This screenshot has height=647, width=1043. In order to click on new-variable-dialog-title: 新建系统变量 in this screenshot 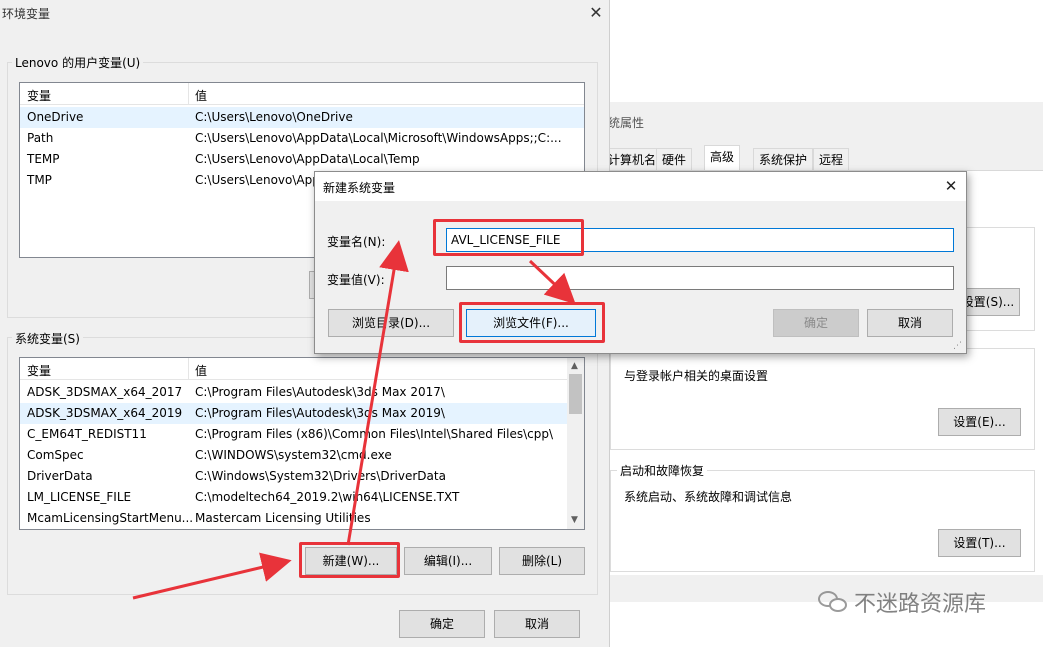, I will do `click(359, 188)`.